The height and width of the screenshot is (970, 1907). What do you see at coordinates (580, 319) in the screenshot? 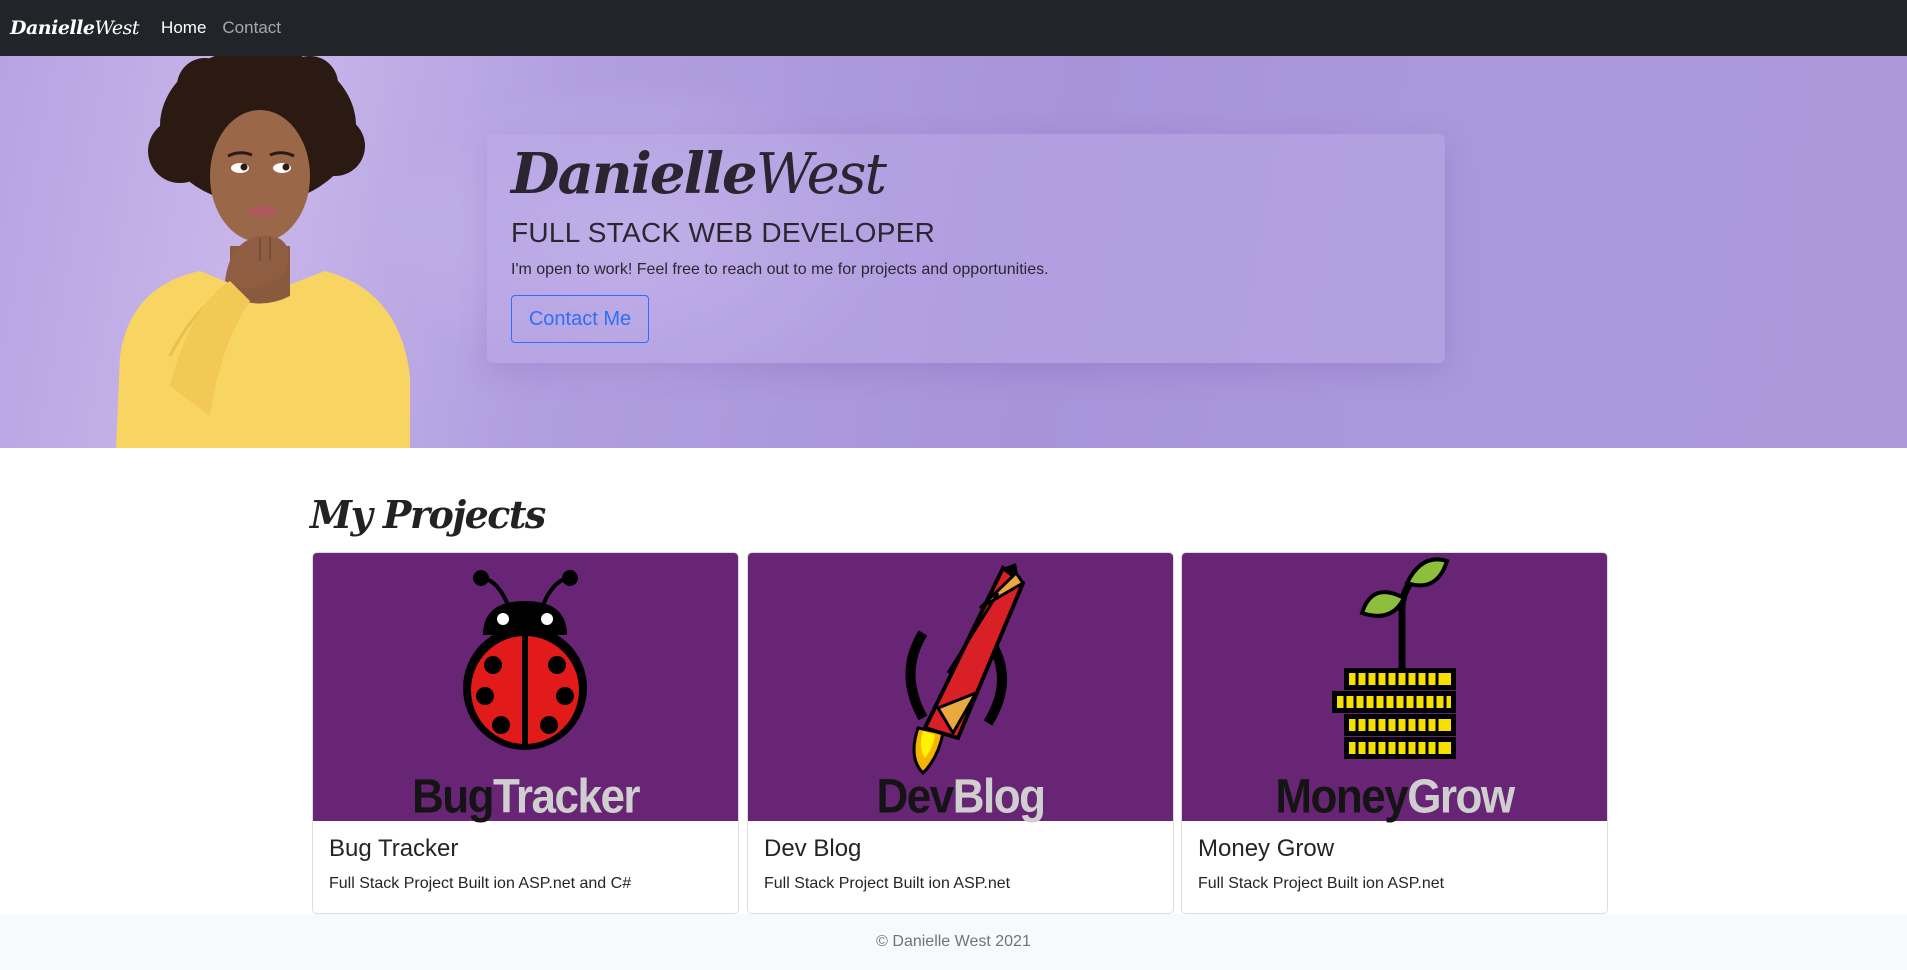
I see `contact-me-button: Contact Me` at bounding box center [580, 319].